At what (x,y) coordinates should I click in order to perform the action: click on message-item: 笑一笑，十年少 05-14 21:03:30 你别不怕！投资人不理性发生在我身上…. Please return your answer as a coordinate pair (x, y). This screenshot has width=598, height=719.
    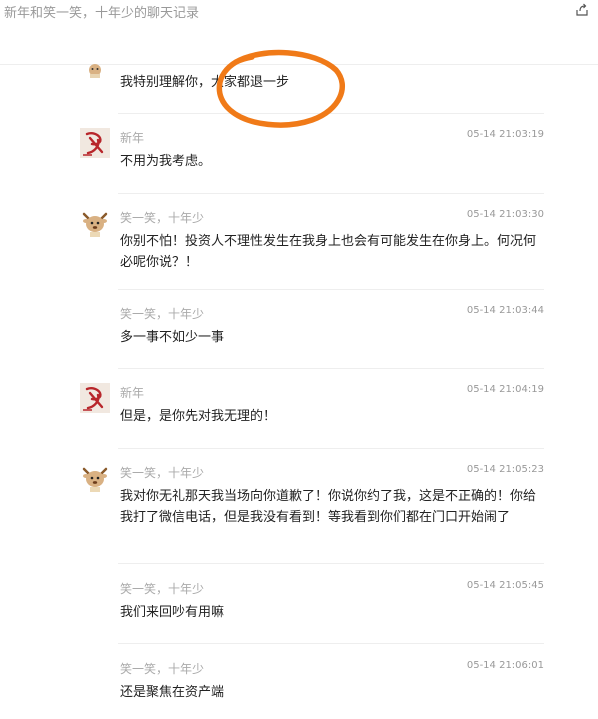
    Looking at the image, I should click on (312, 243).